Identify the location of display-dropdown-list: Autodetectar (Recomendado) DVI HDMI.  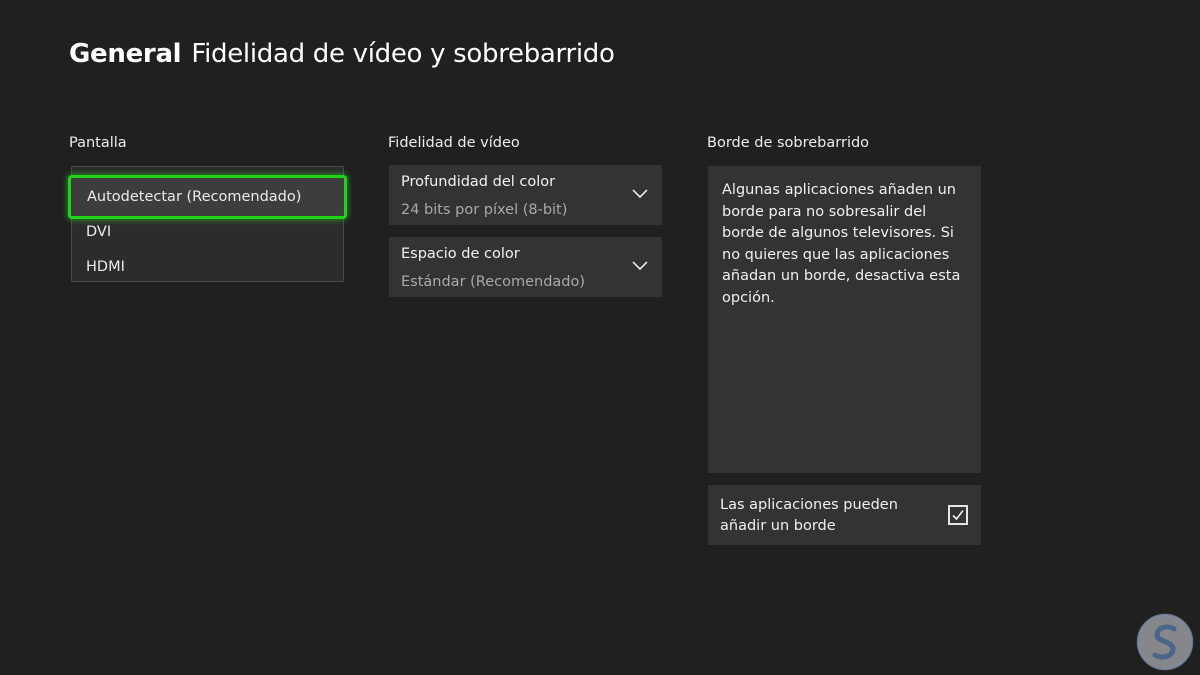
(207, 224).